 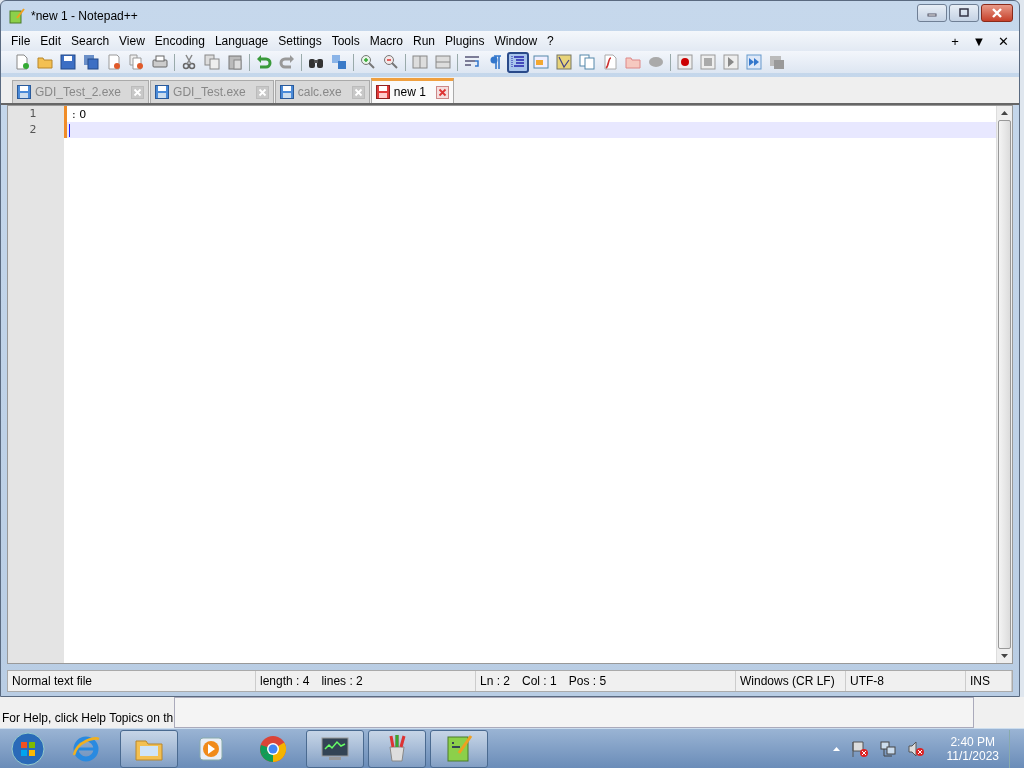 What do you see at coordinates (915, 748) in the screenshot?
I see `speaker-muted-icon` at bounding box center [915, 748].